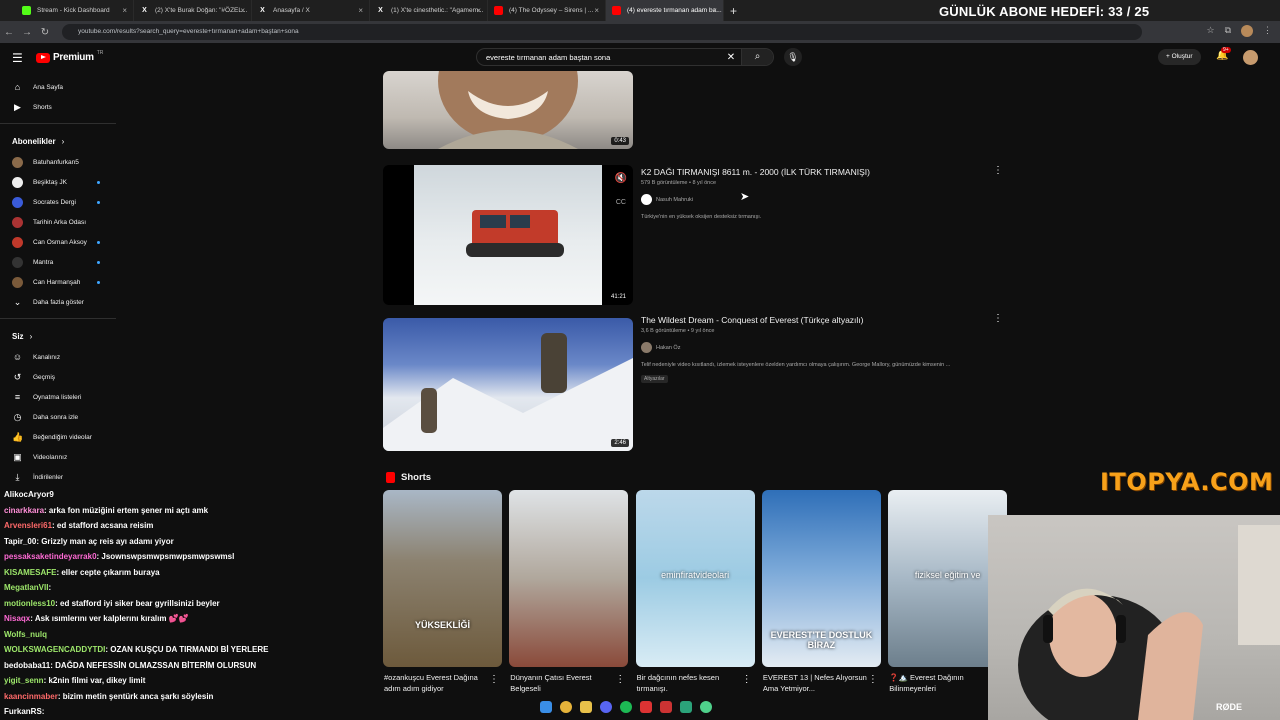  I want to click on short-title: Bir dağcının nefes kesen tırmanışı., so click(689, 683).